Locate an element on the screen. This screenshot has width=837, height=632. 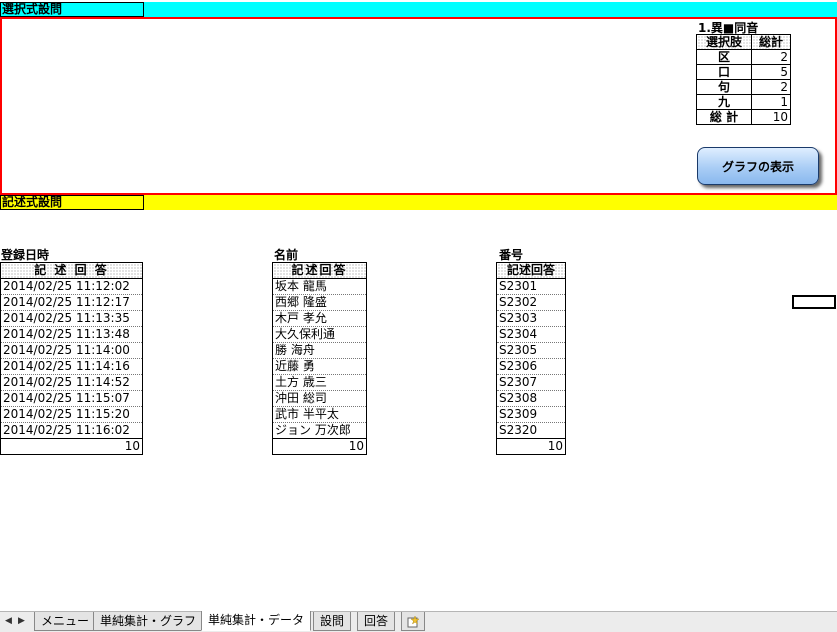
table-row: S2305 is located at coordinates (531, 350).